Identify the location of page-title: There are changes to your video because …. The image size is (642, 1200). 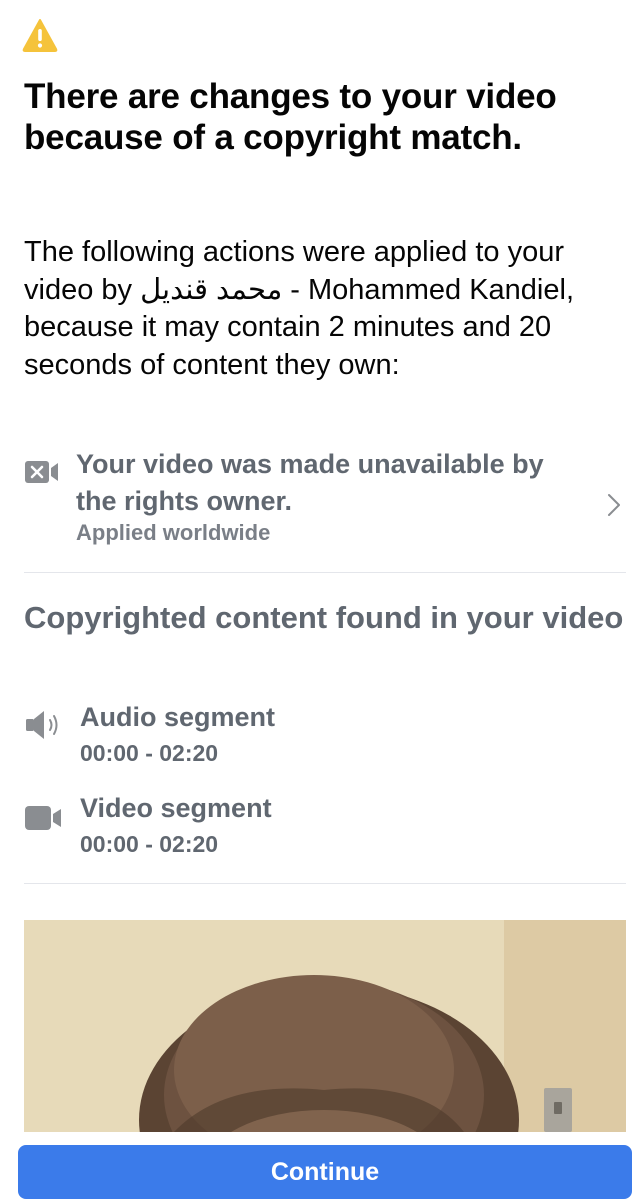
(290, 117).